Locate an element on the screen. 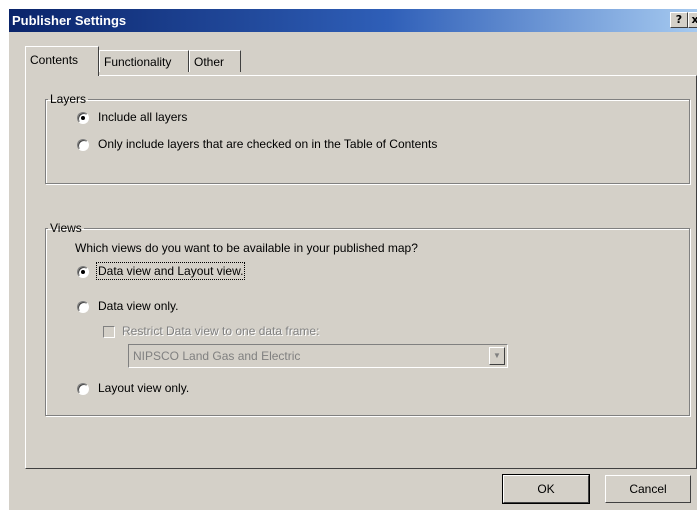 This screenshot has height=510, width=697. close-icon: x is located at coordinates (692, 20).